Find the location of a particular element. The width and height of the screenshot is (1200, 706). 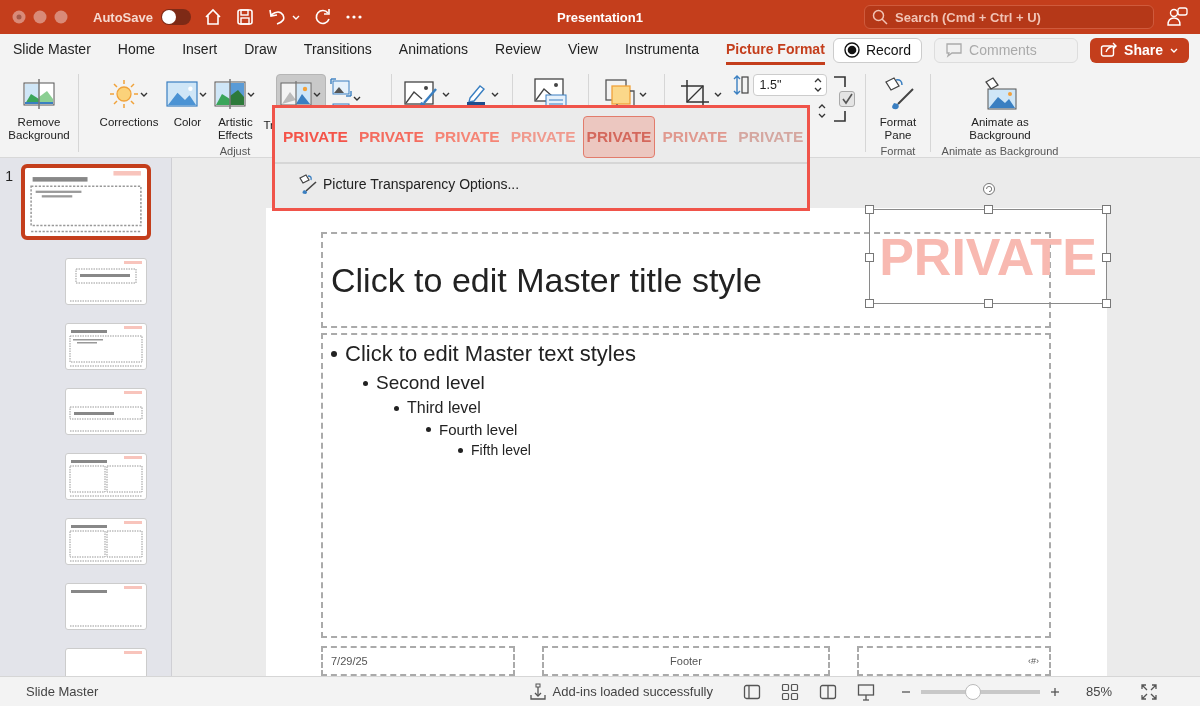

autosave-toggle is located at coordinates (175, 17).